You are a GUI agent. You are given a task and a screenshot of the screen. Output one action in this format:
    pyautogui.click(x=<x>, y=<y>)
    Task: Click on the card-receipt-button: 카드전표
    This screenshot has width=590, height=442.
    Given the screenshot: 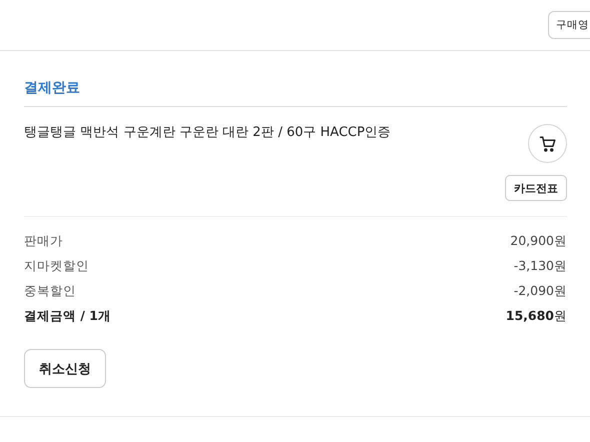 What is the action you would take?
    pyautogui.click(x=536, y=188)
    